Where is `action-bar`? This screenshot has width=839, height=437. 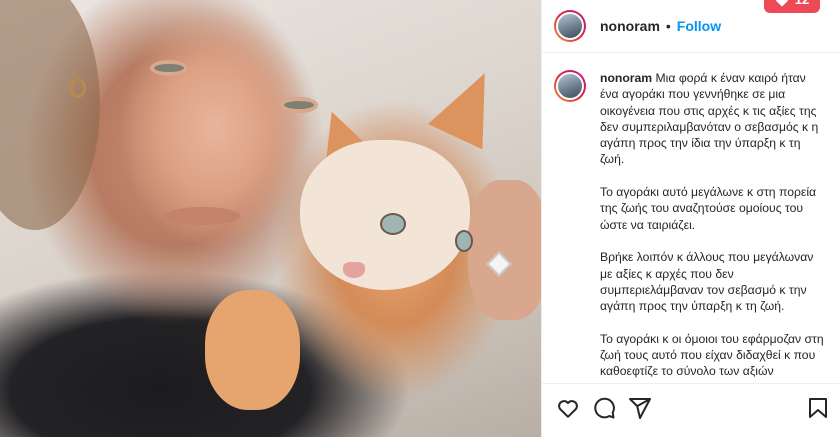
action-bar is located at coordinates (690, 410).